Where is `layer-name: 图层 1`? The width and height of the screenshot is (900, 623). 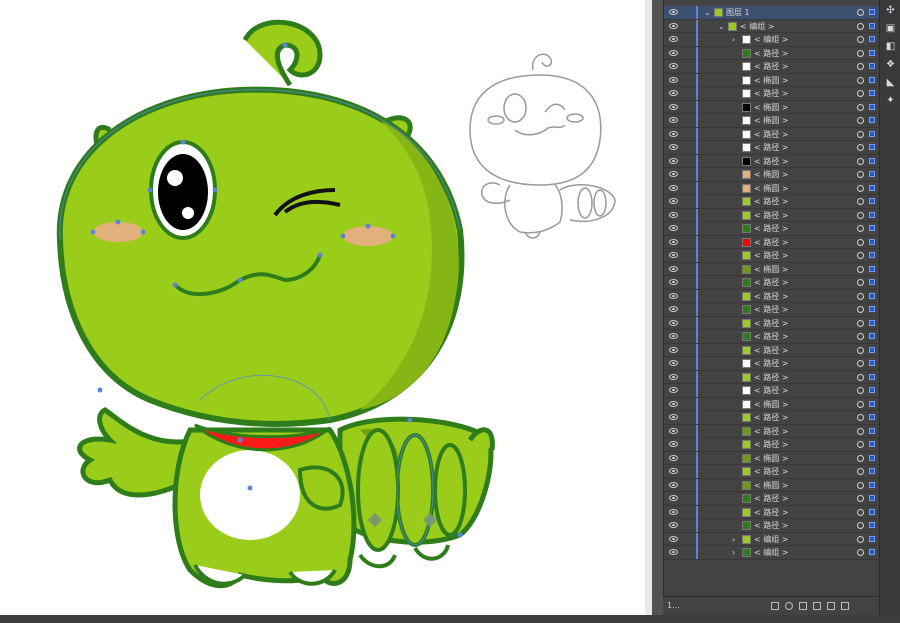 layer-name: 图层 1 is located at coordinates (738, 12).